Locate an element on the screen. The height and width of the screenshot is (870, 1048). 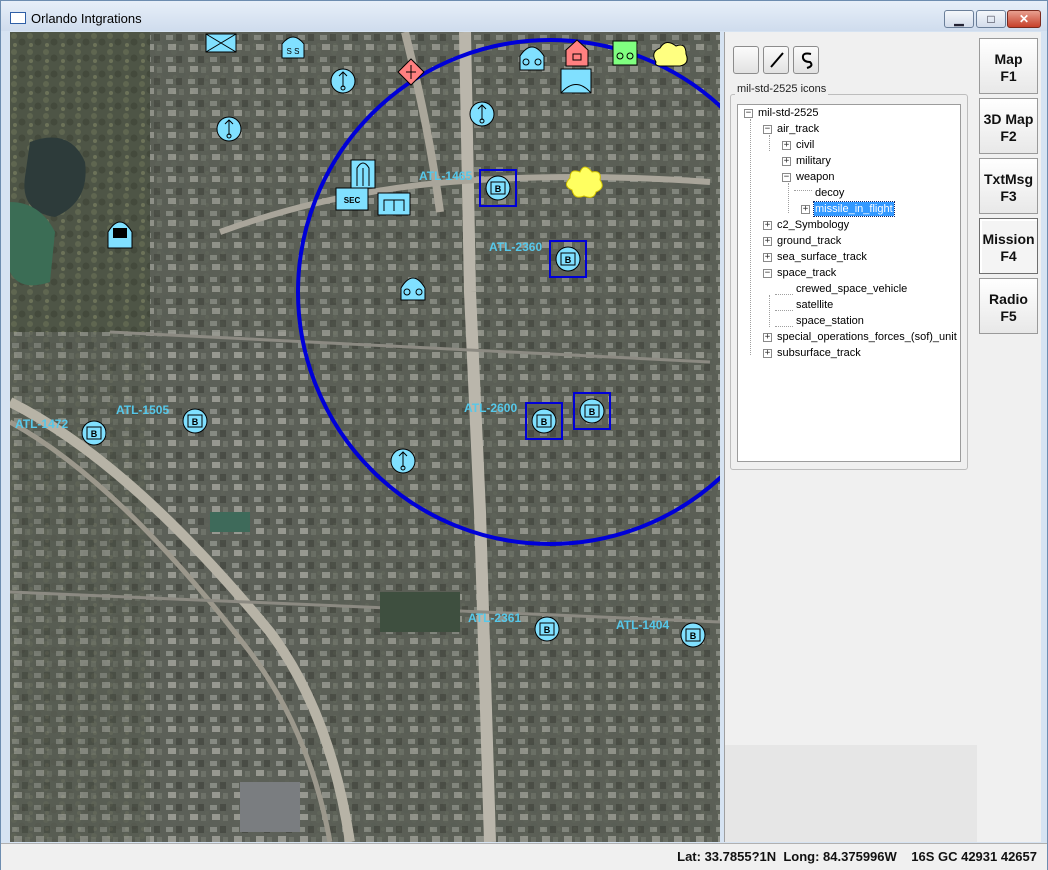
close-icon: ✕ is located at coordinates (1024, 19).